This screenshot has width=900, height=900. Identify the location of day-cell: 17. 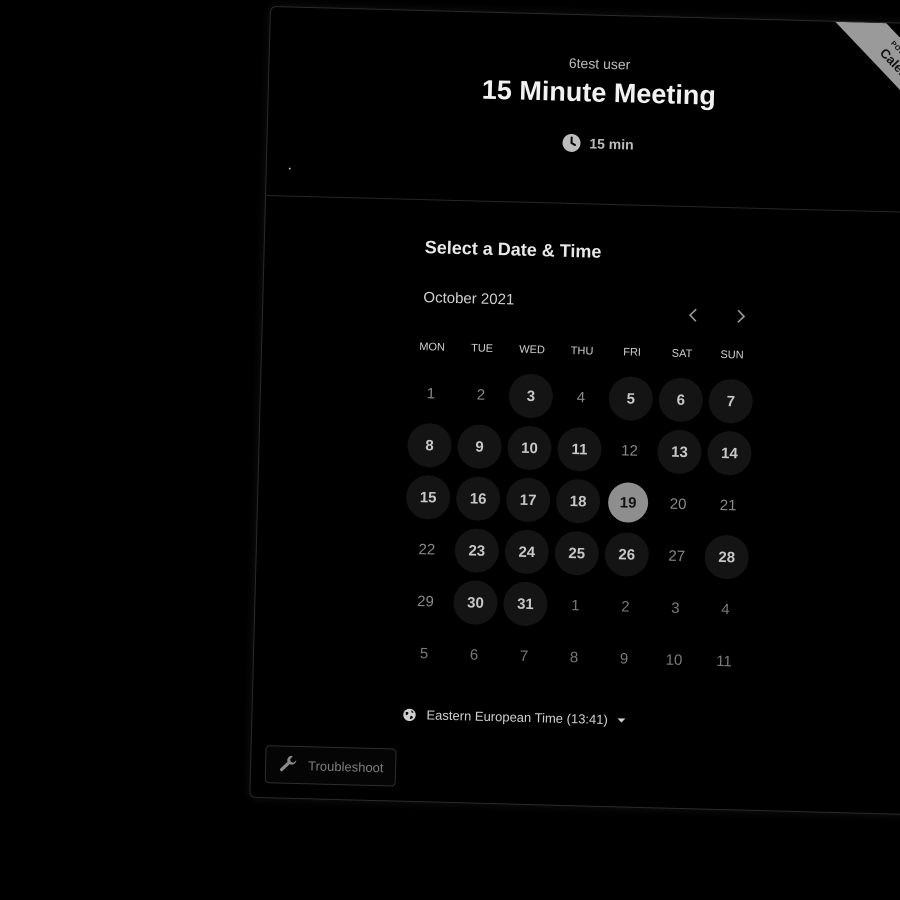
(527, 499).